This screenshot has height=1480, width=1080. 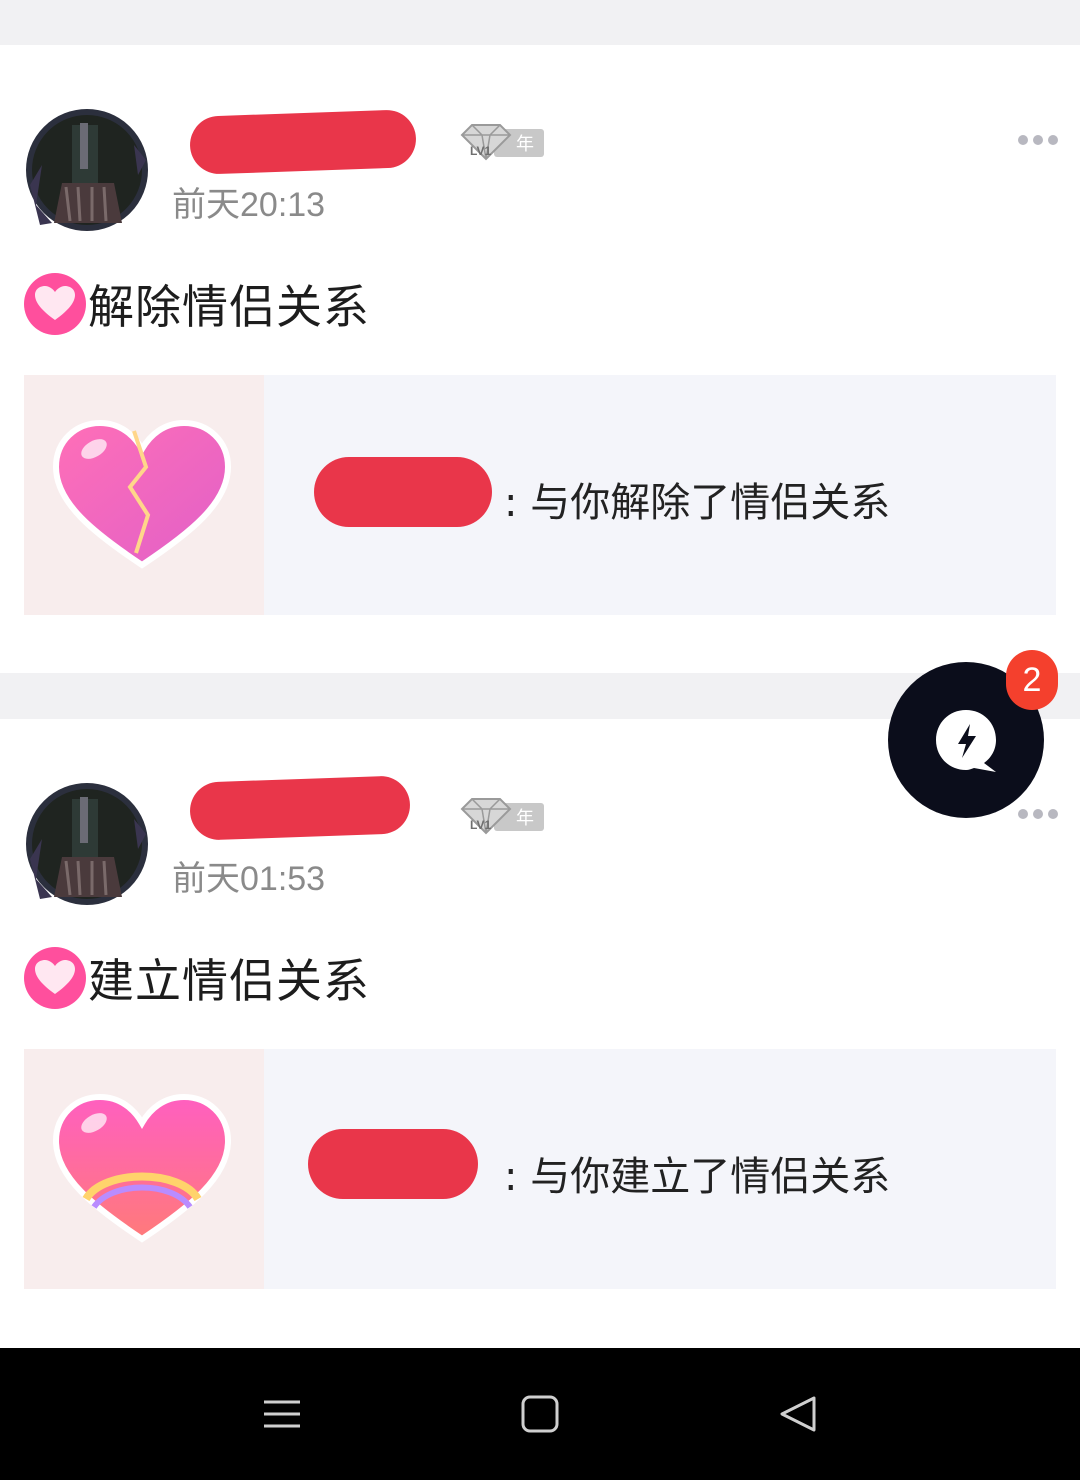 What do you see at coordinates (540, 22) in the screenshot?
I see `top-divider` at bounding box center [540, 22].